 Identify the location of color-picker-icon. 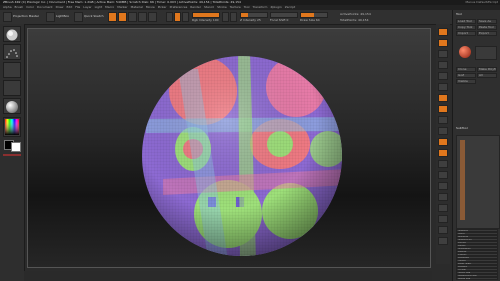
(12, 127).